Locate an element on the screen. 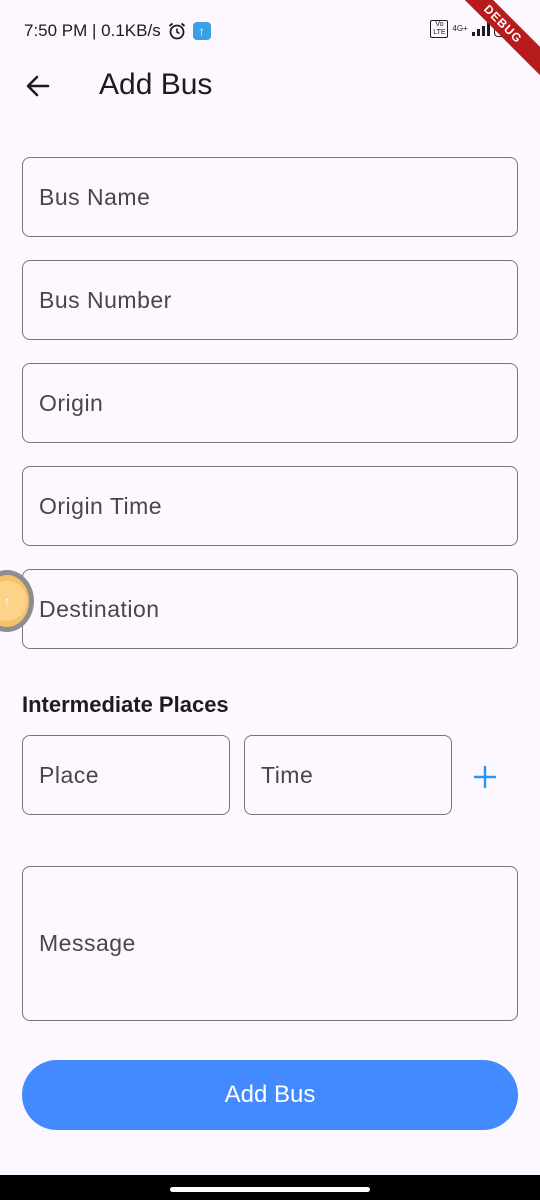 This screenshot has width=540, height=1200. status-bar: 7:50 PM | 0.1KB/s ↑ Vo LTE 4G+ 39 is located at coordinates (270, 31).